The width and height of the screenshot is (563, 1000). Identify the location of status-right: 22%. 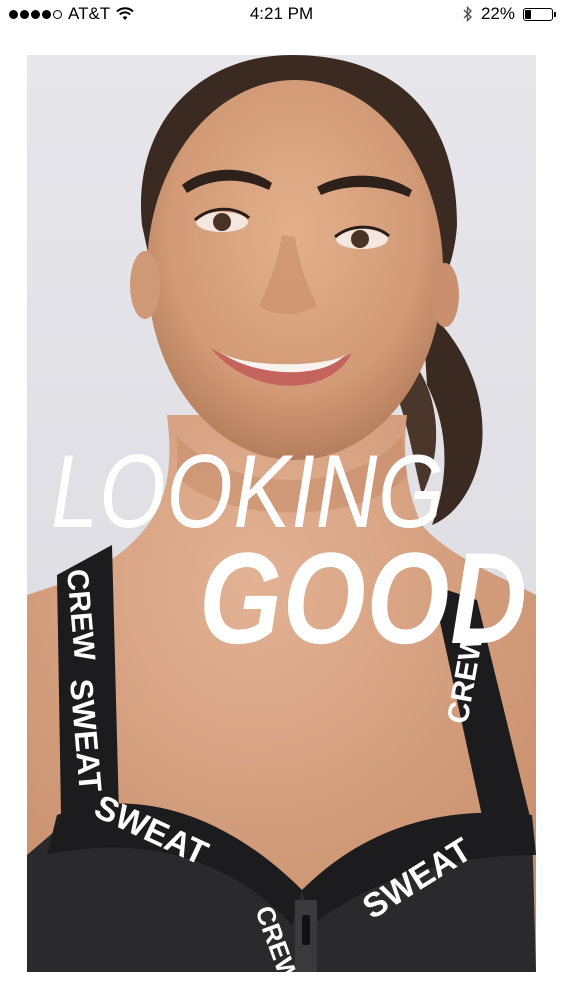
(509, 14).